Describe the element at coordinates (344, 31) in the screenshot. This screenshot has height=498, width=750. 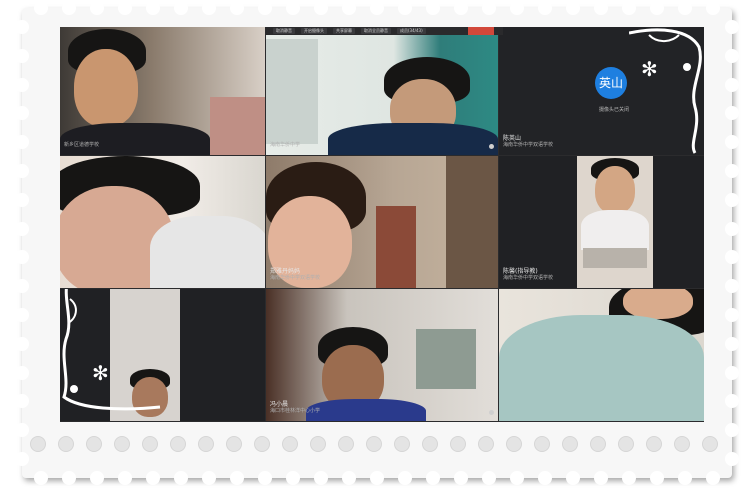
I see `share-screen-button: 共享屏幕` at that location.